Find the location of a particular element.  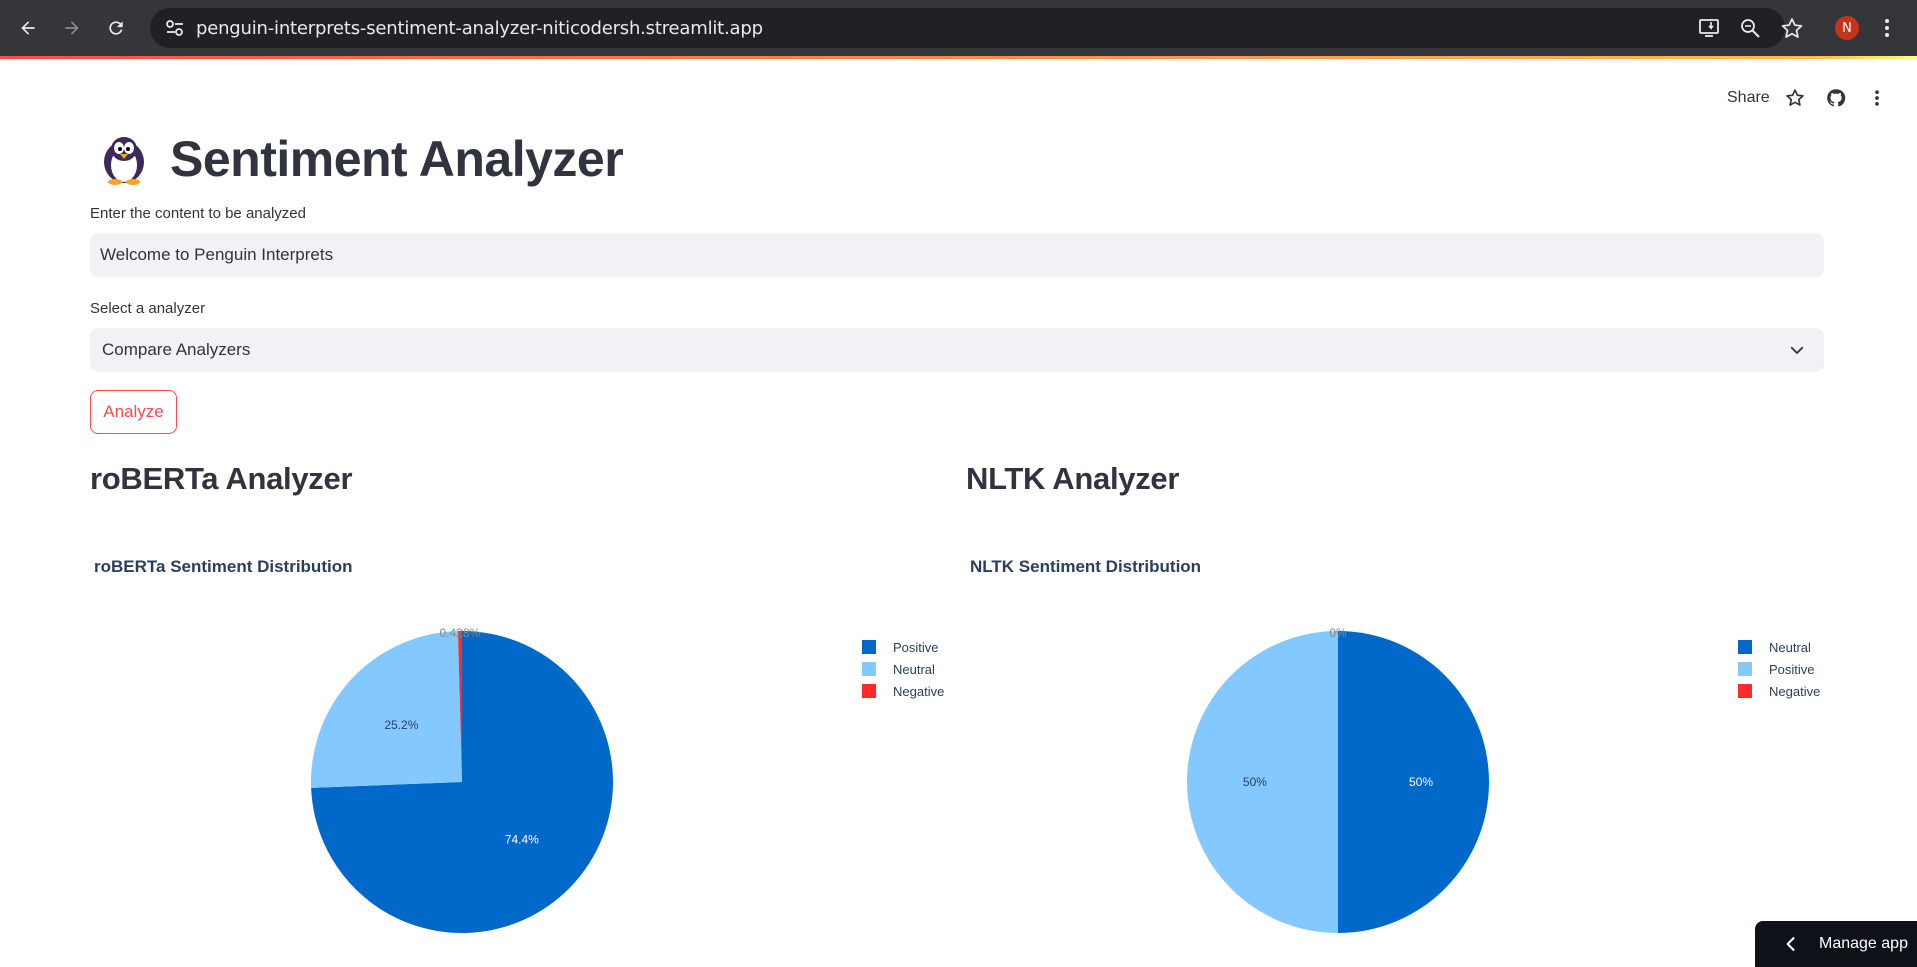

pie-label-positive: 50% is located at coordinates (1255, 782).